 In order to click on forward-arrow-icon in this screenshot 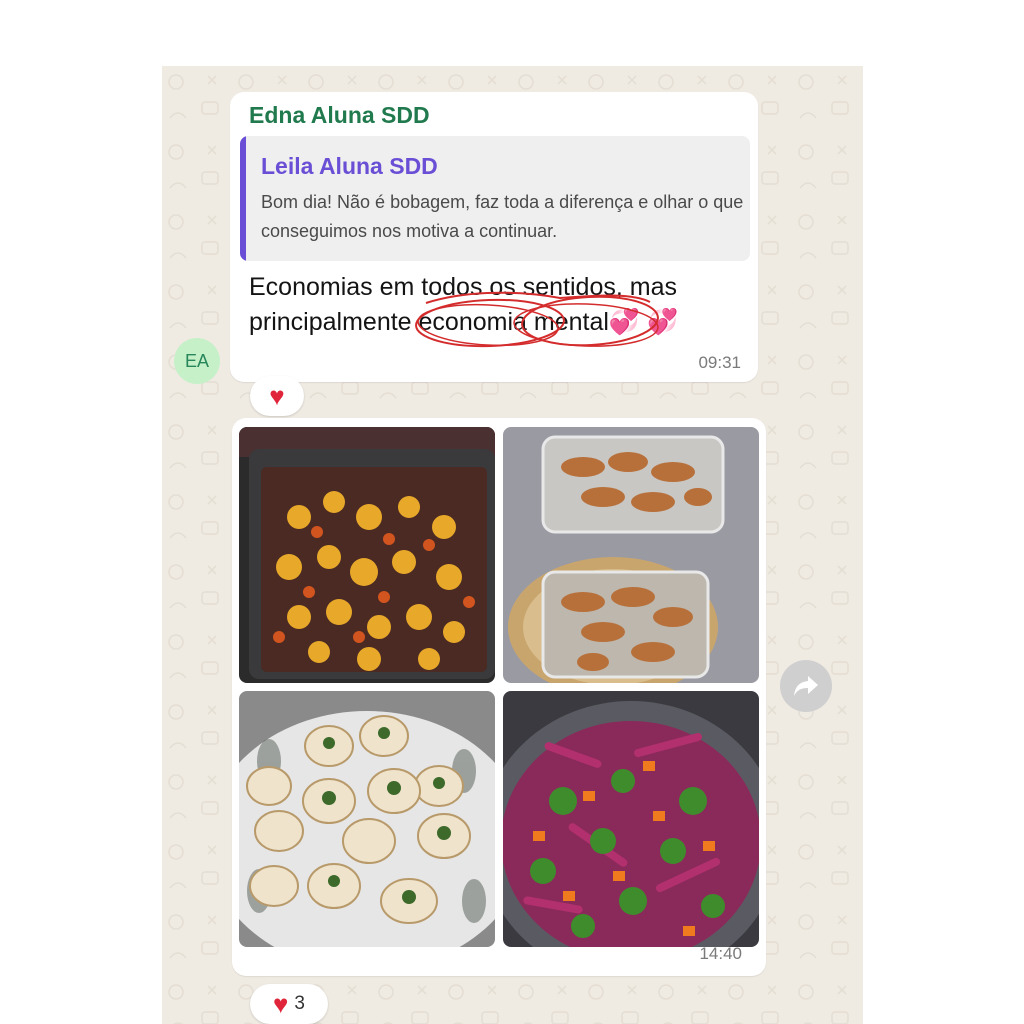, I will do `click(806, 686)`.